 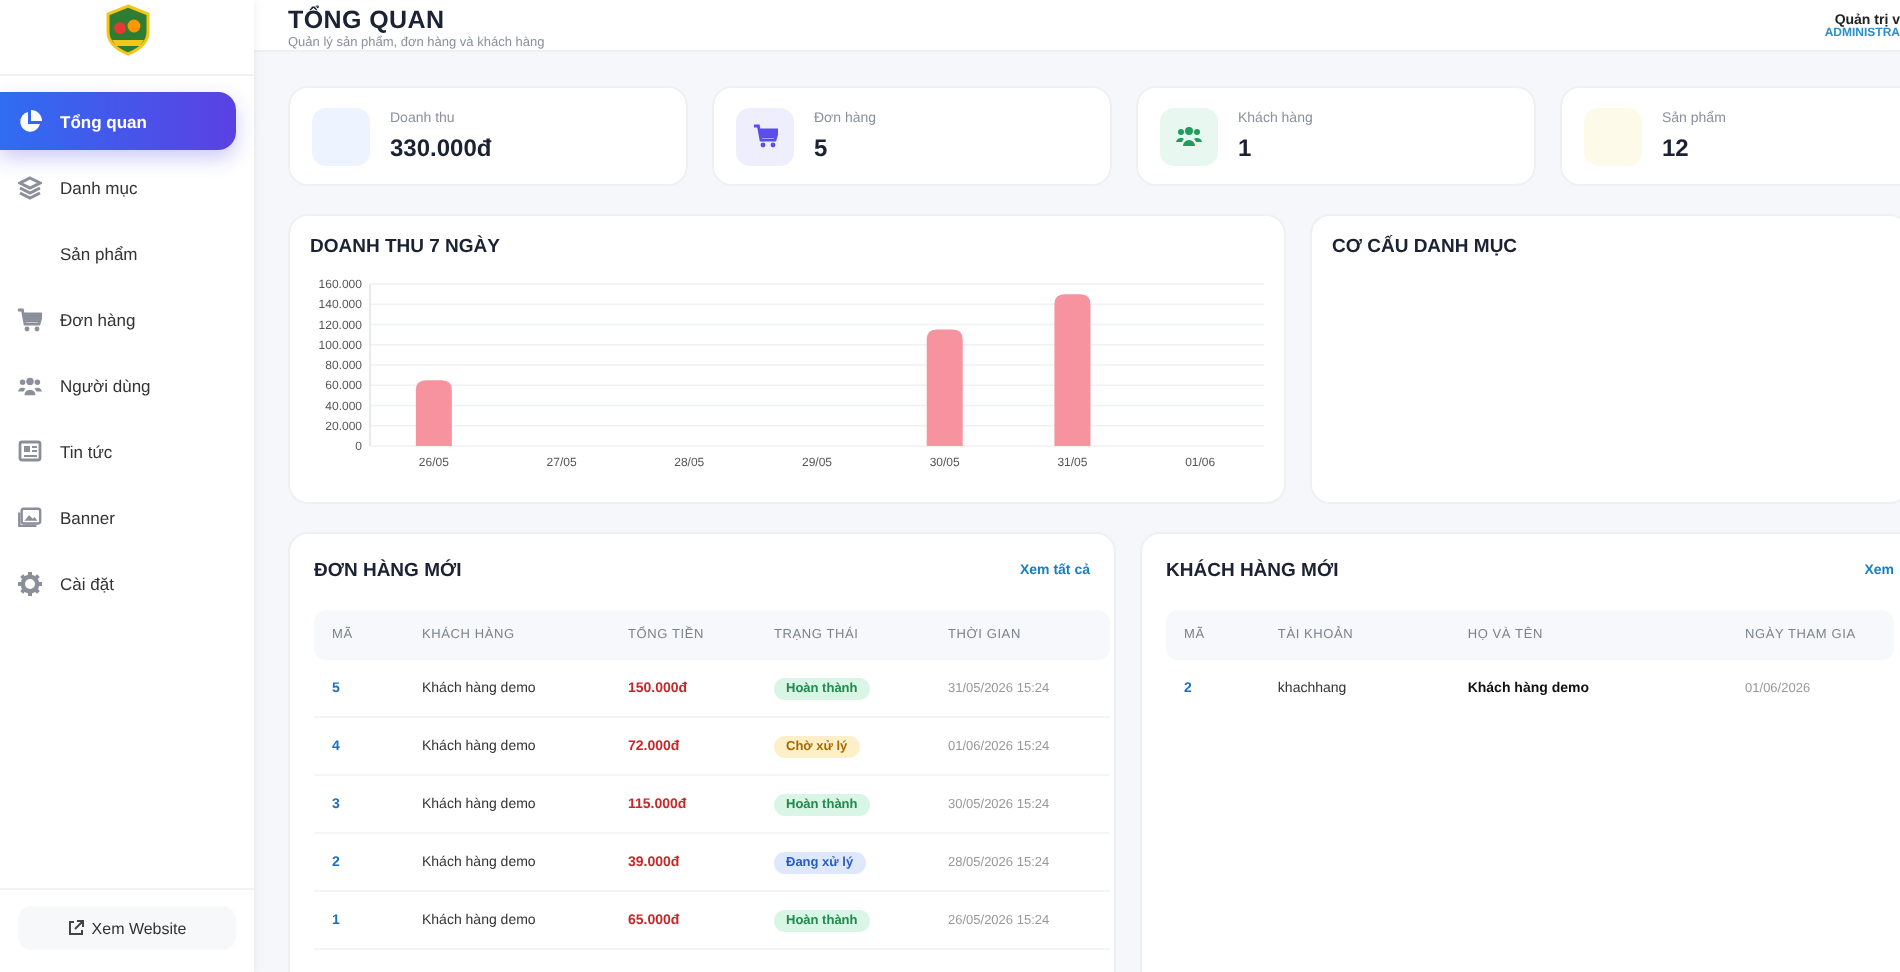 I want to click on newspaper-icon, so click(x=30, y=451).